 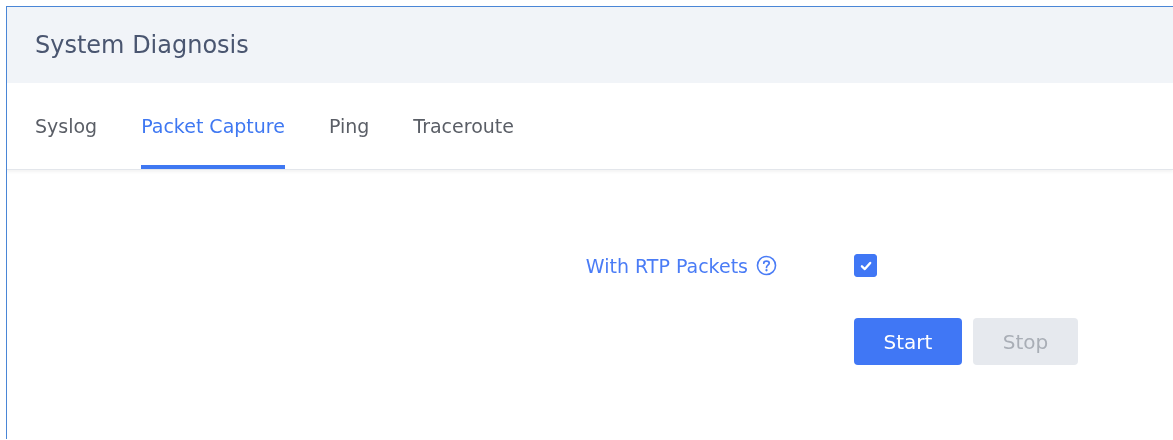 I want to click on help-icon, so click(x=766, y=265).